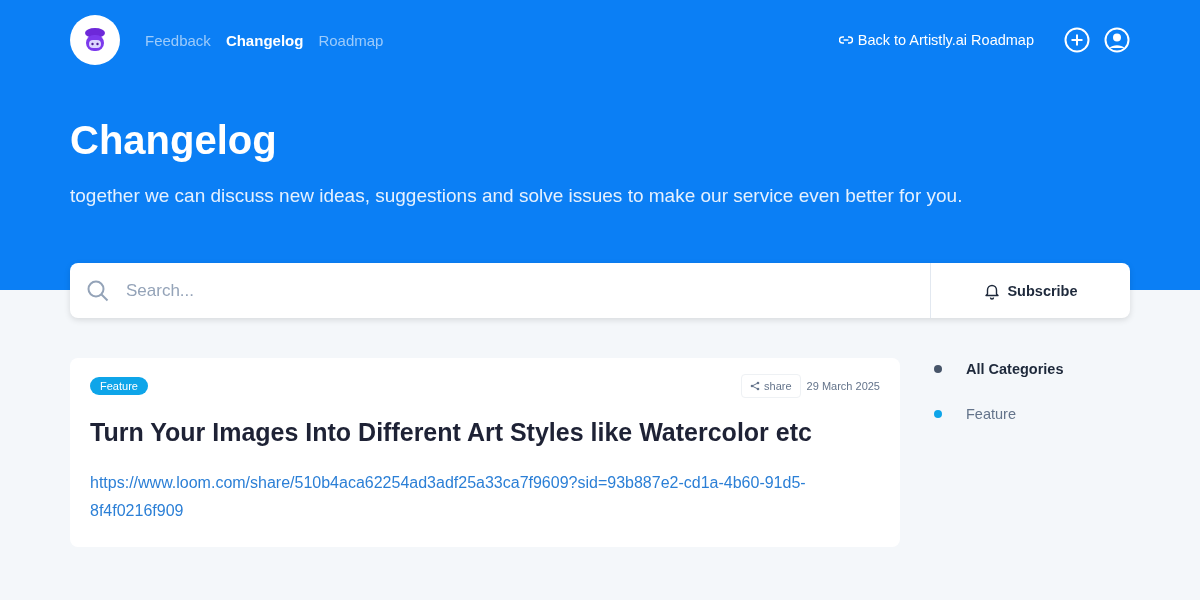 The height and width of the screenshot is (600, 1200). What do you see at coordinates (1030, 290) in the screenshot?
I see `subscribe-button: Subscribe` at bounding box center [1030, 290].